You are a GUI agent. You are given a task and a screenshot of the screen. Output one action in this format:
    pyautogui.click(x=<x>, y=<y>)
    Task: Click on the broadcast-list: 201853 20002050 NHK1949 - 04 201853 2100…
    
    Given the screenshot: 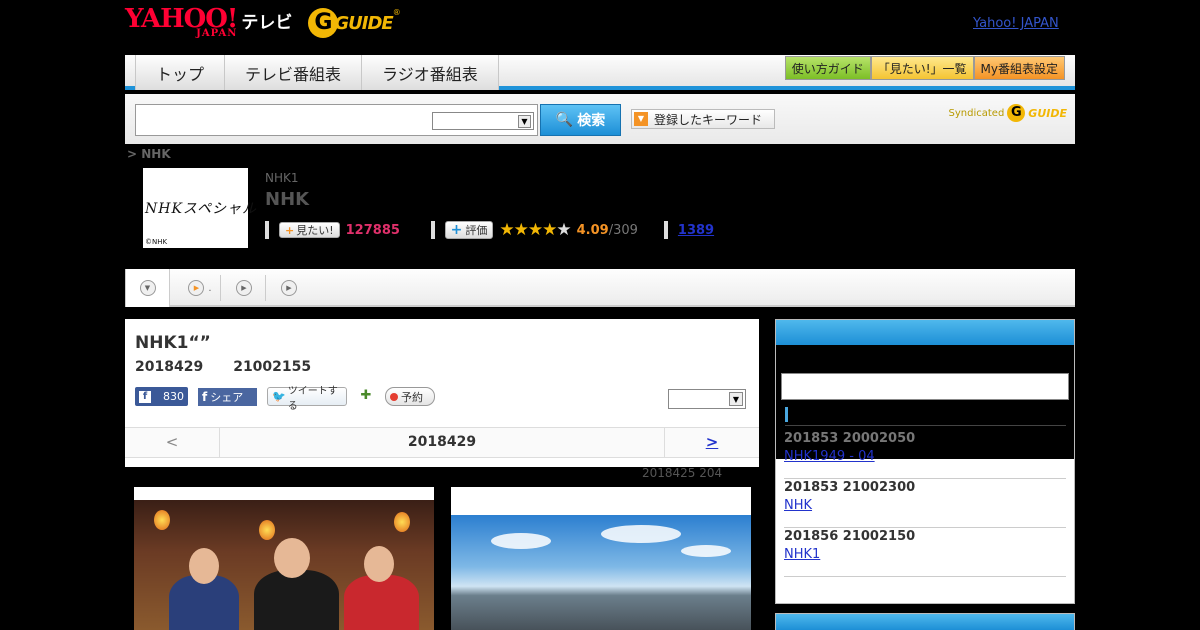 What is the action you would take?
    pyautogui.click(x=925, y=503)
    